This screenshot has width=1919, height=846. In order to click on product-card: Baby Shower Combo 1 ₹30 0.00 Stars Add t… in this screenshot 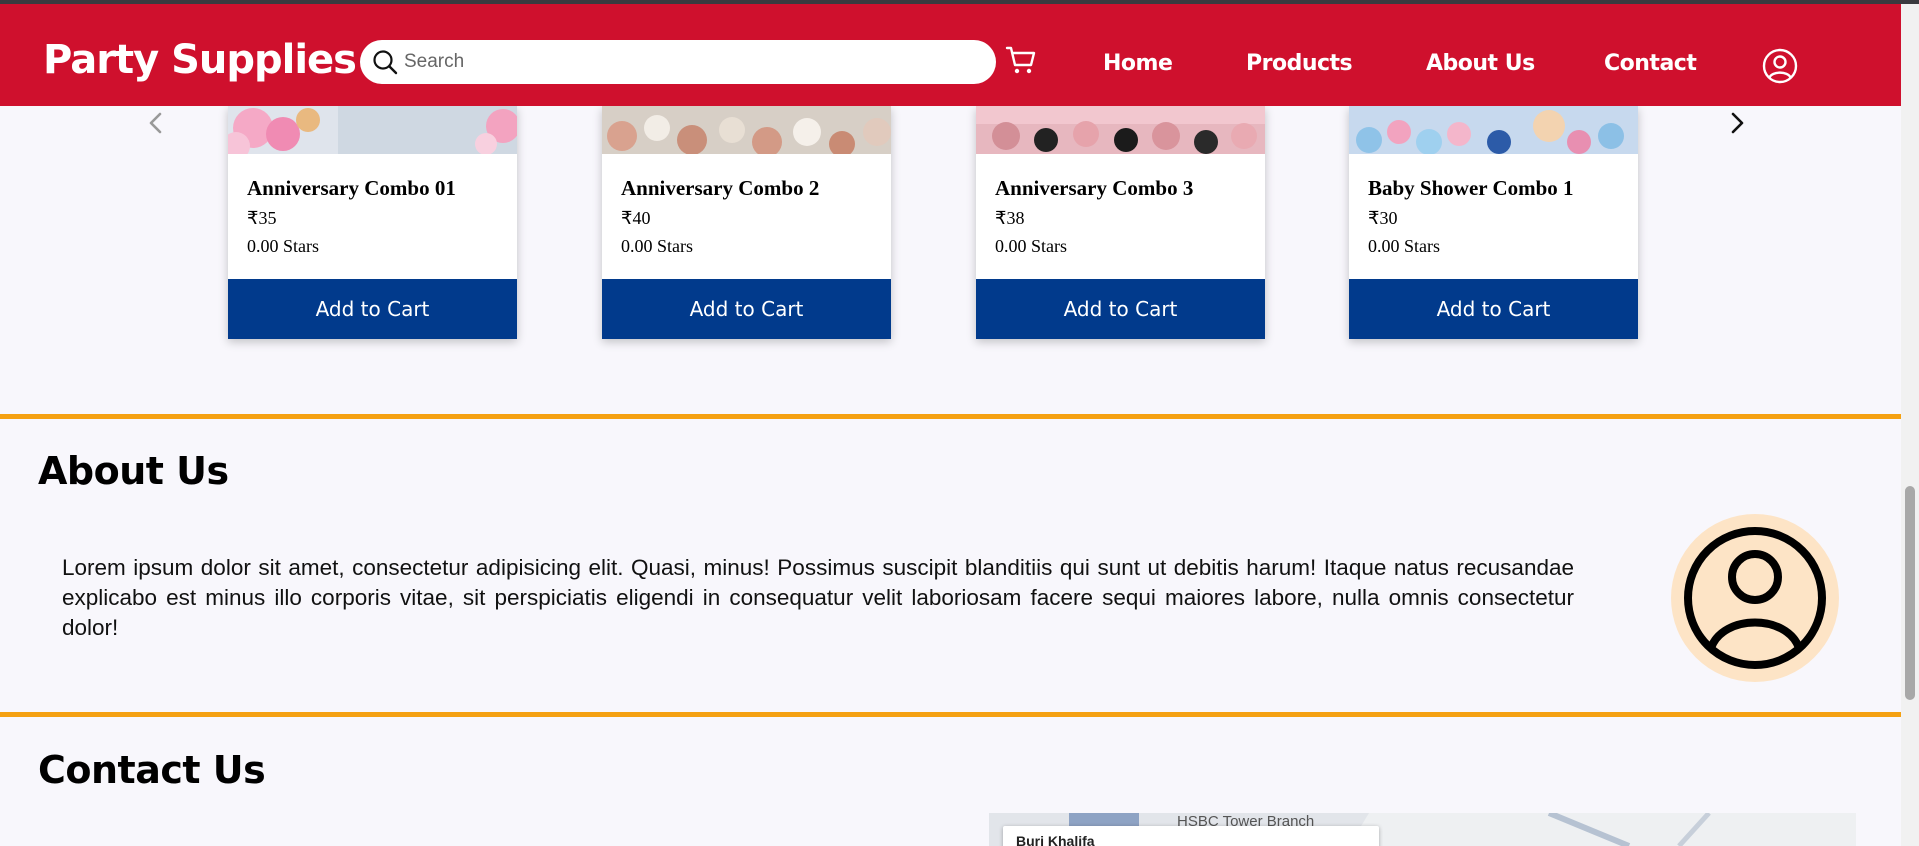, I will do `click(1493, 222)`.